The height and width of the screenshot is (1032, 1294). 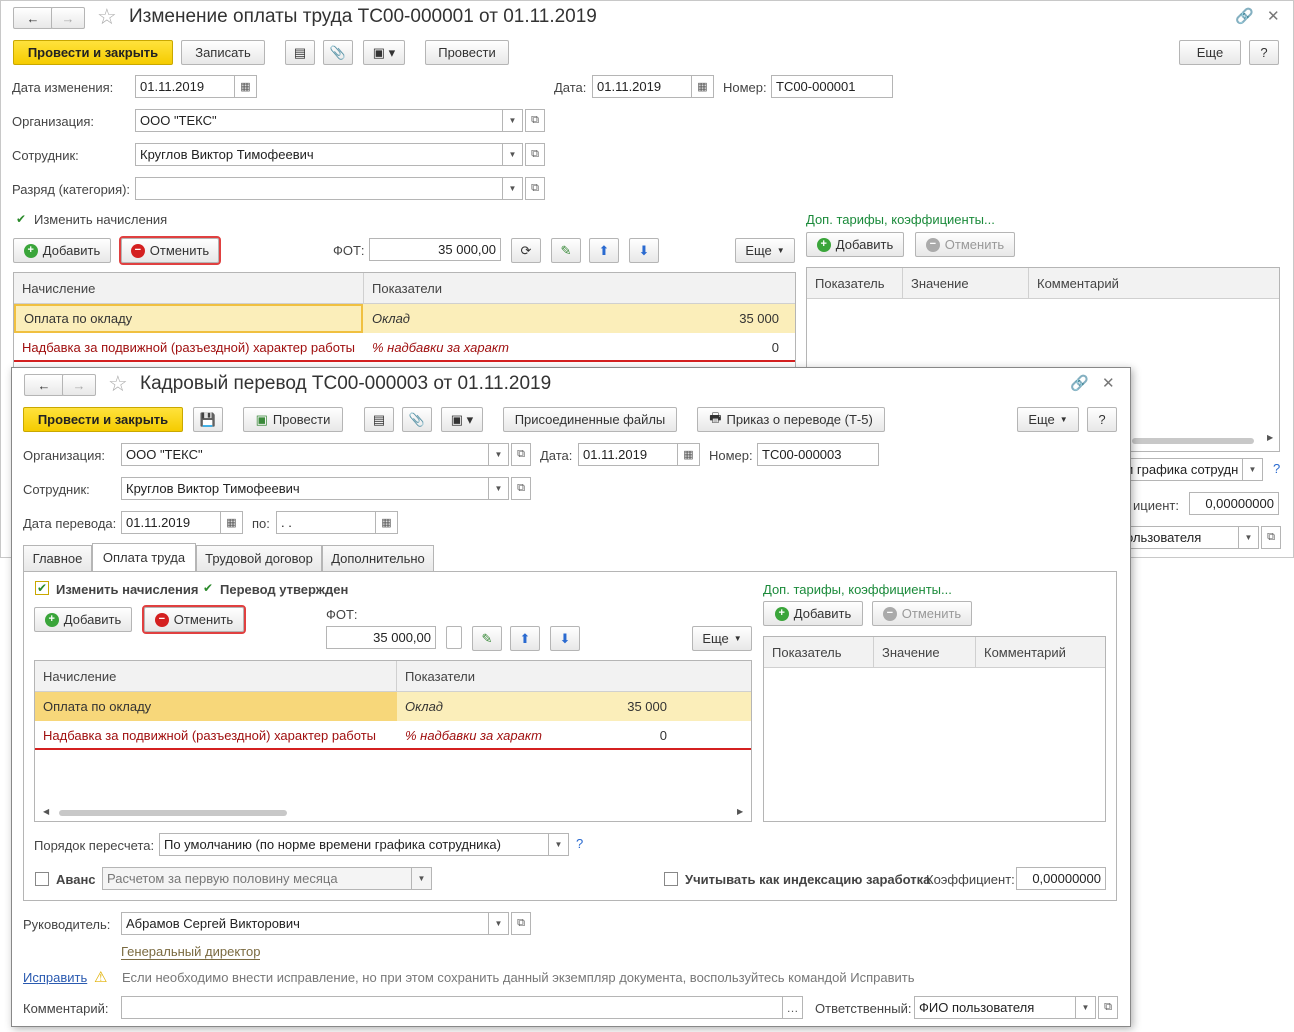 What do you see at coordinates (579, 843) in the screenshot?
I see `help-icon: ?` at bounding box center [579, 843].